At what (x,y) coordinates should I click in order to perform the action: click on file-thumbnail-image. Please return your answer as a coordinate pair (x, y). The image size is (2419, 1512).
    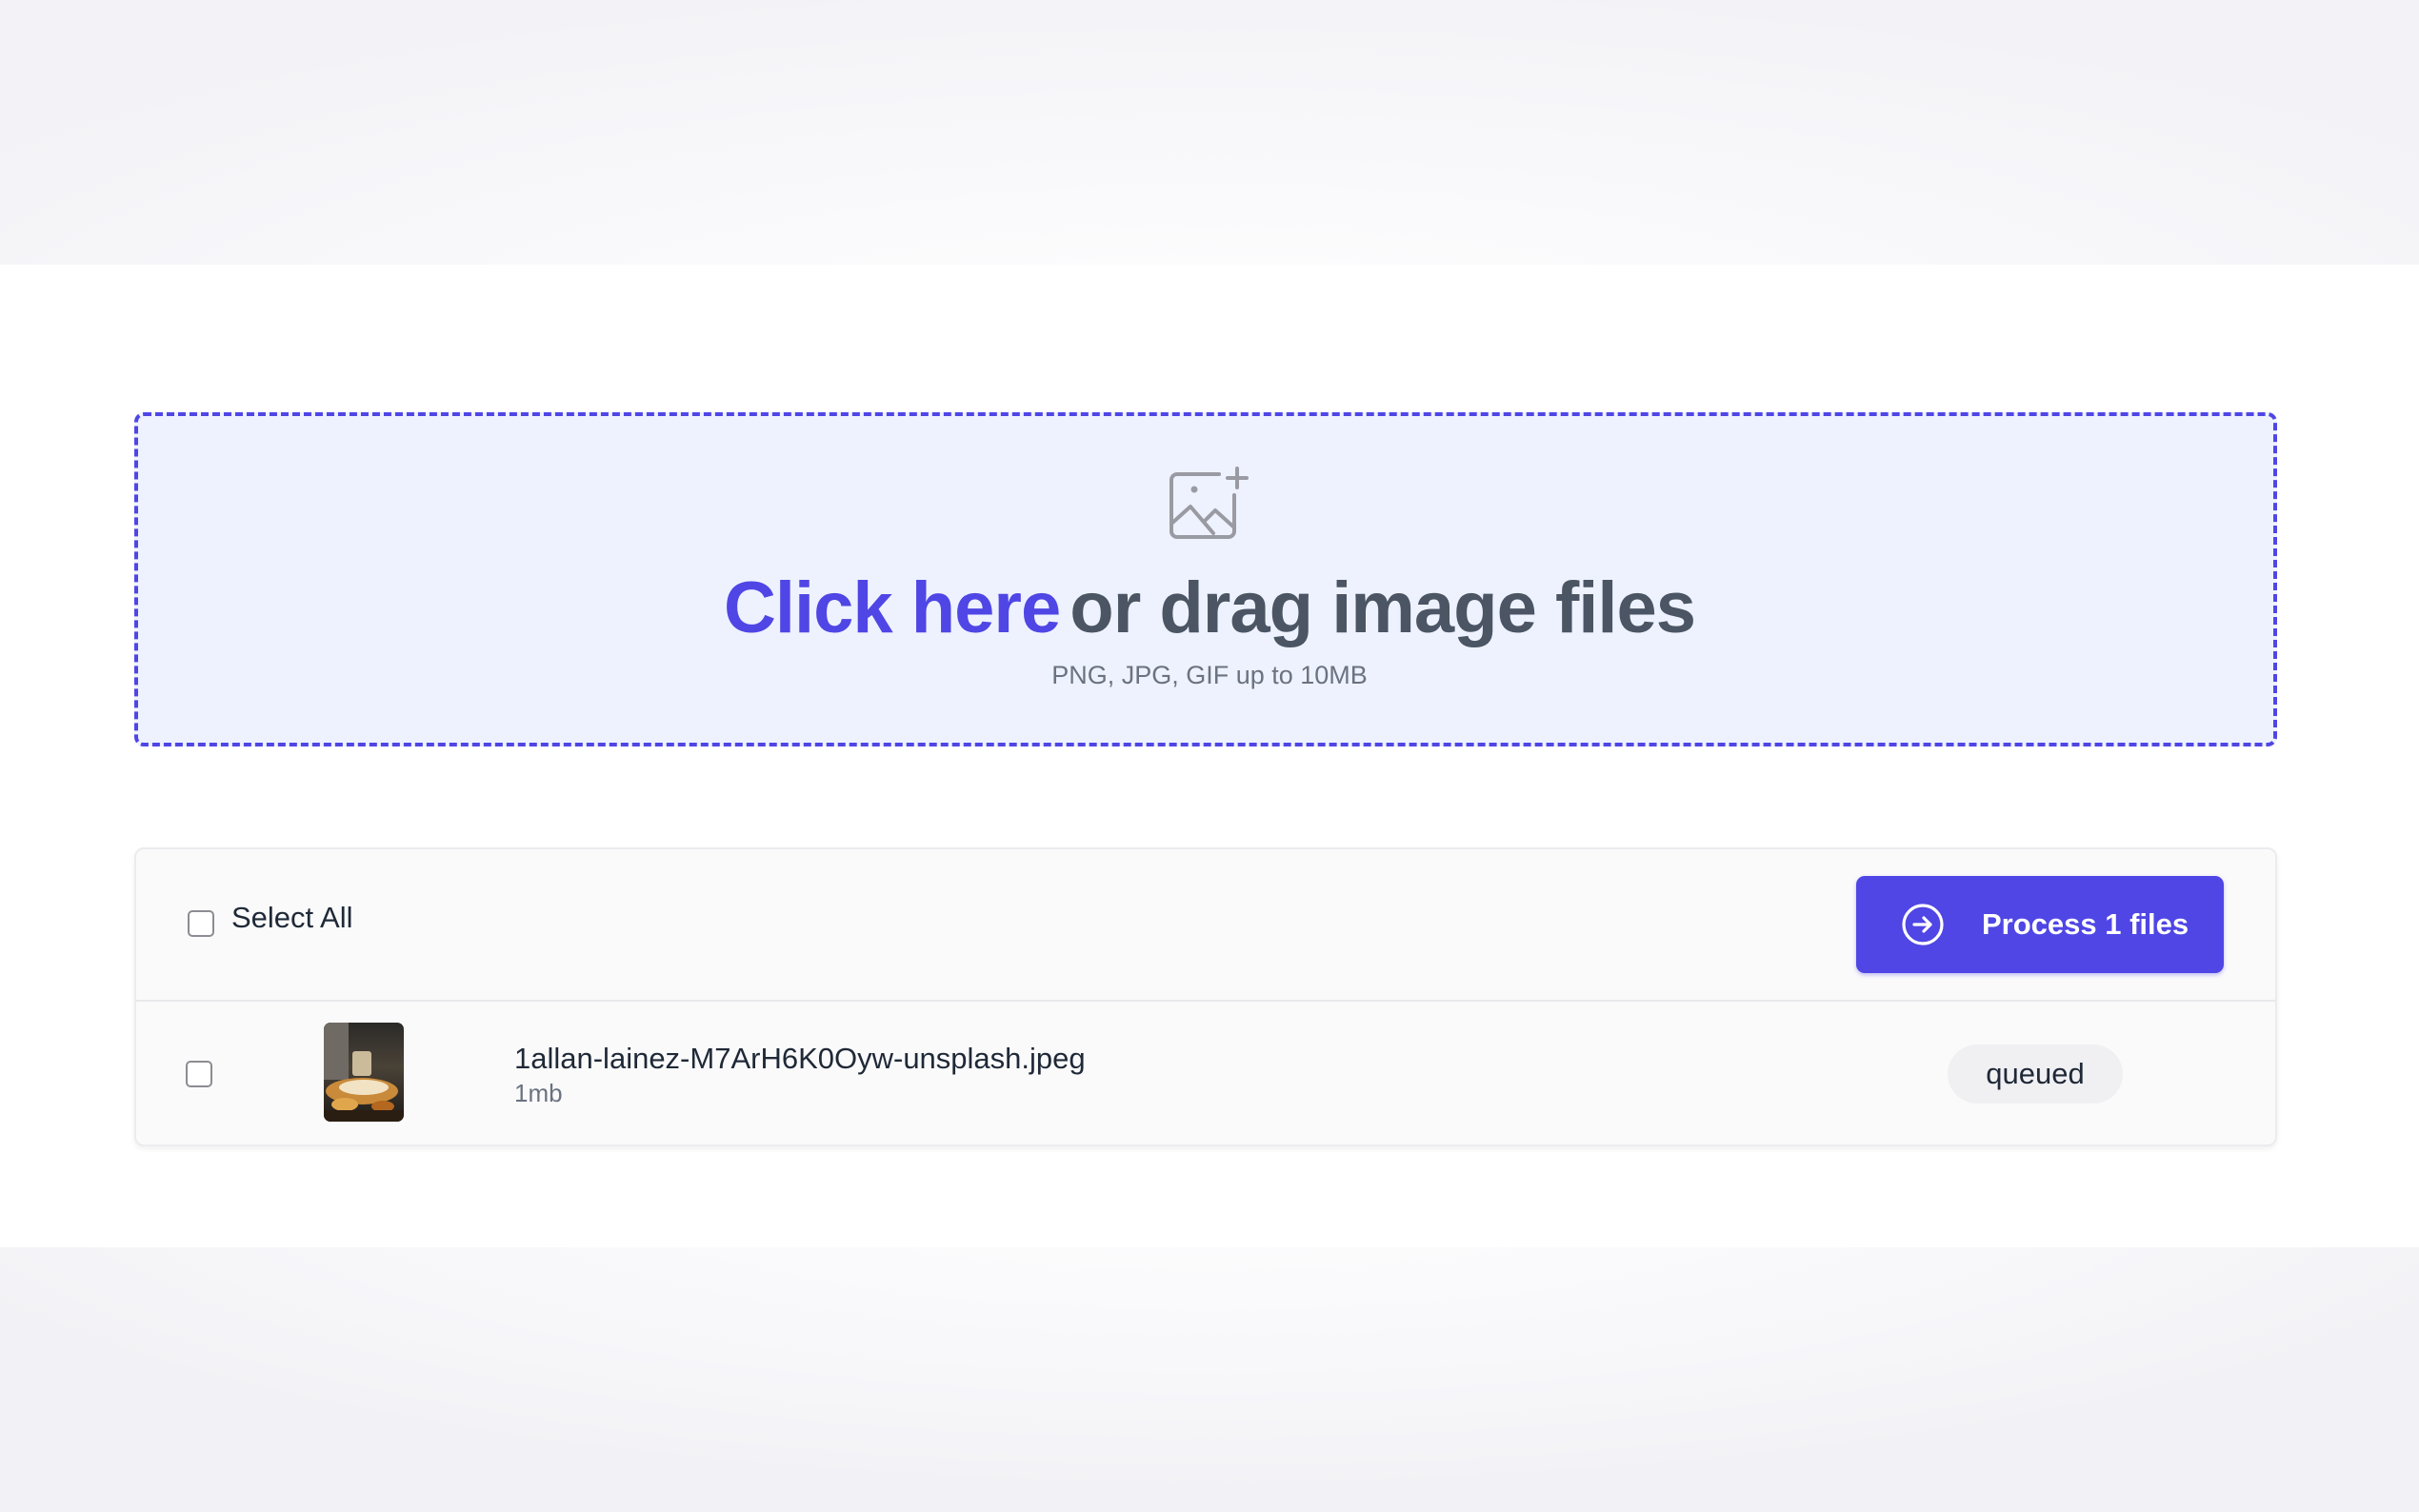
    Looking at the image, I should click on (364, 1072).